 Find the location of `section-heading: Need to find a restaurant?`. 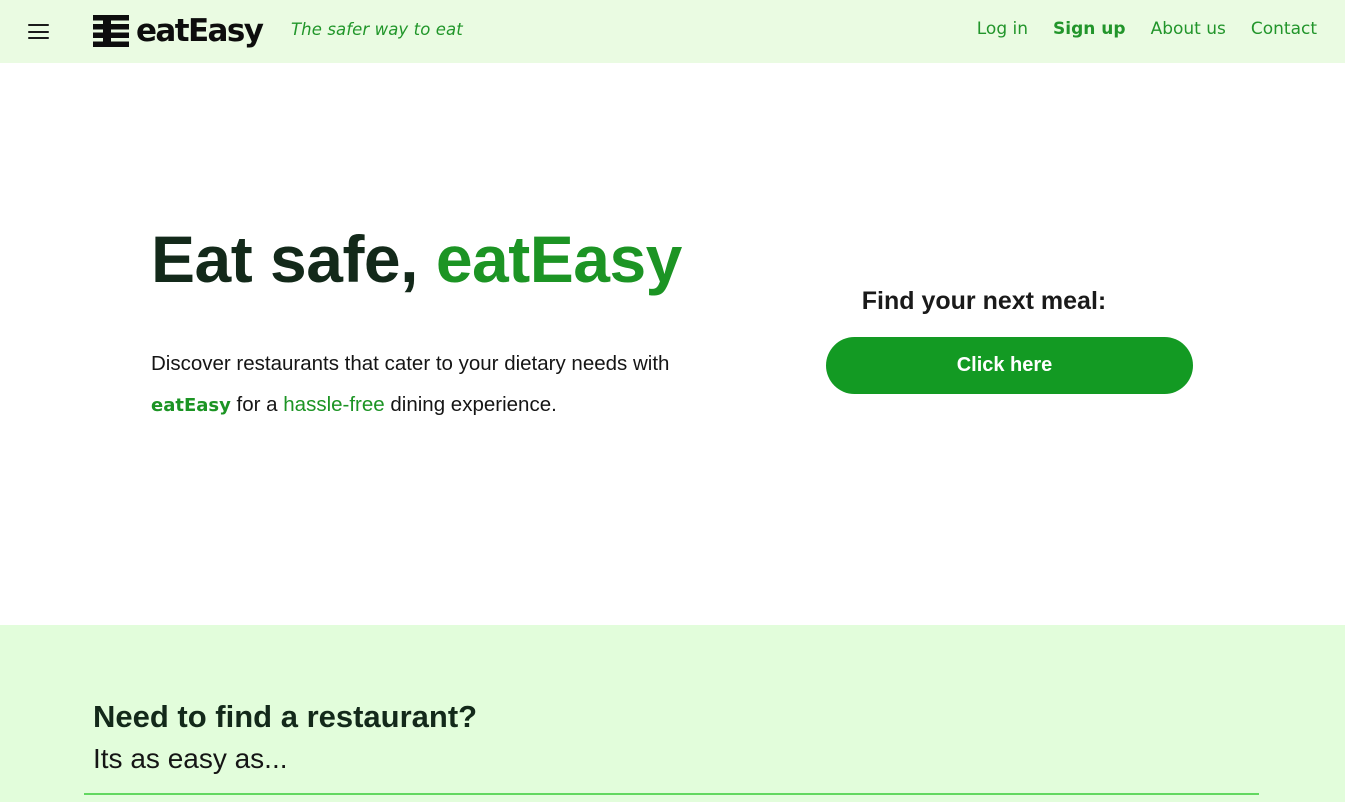

section-heading: Need to find a restaurant? is located at coordinates (285, 716).